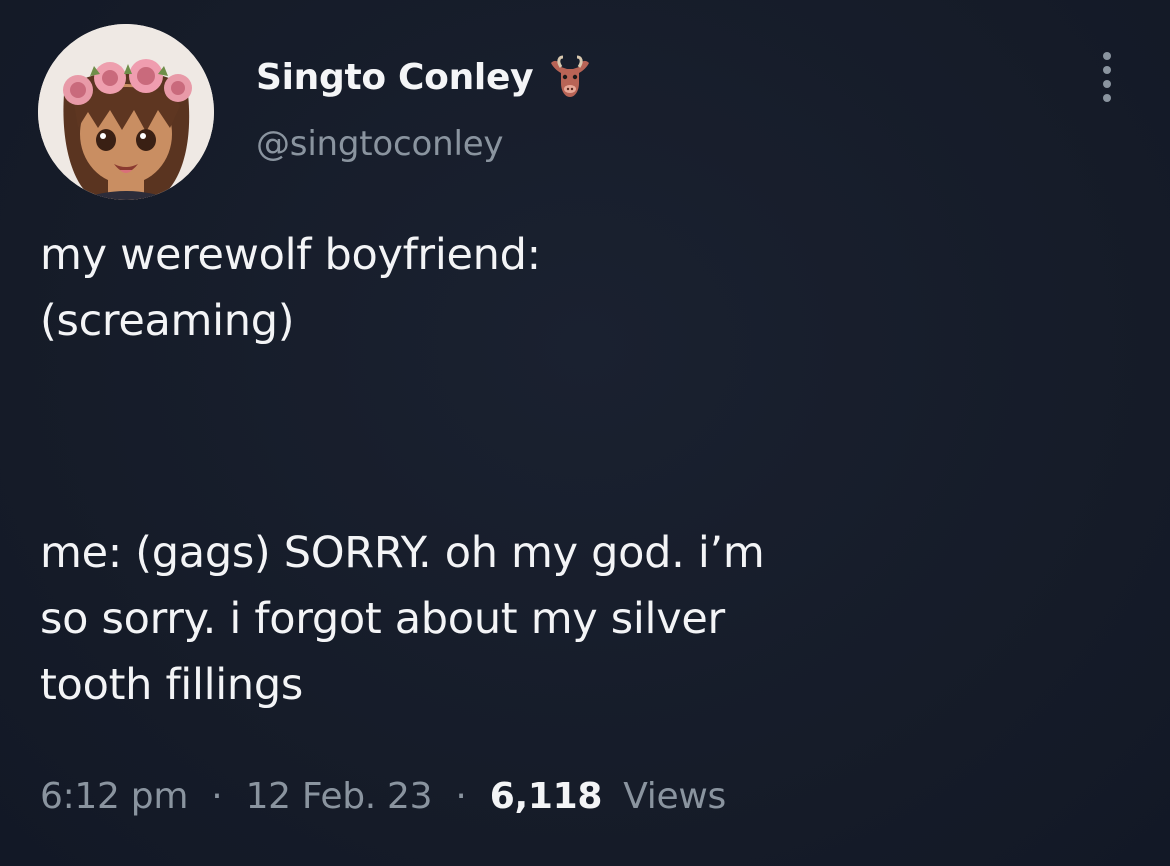 The width and height of the screenshot is (1170, 866). Describe the element at coordinates (570, 77) in the screenshot. I see `bull-head-icon` at that location.